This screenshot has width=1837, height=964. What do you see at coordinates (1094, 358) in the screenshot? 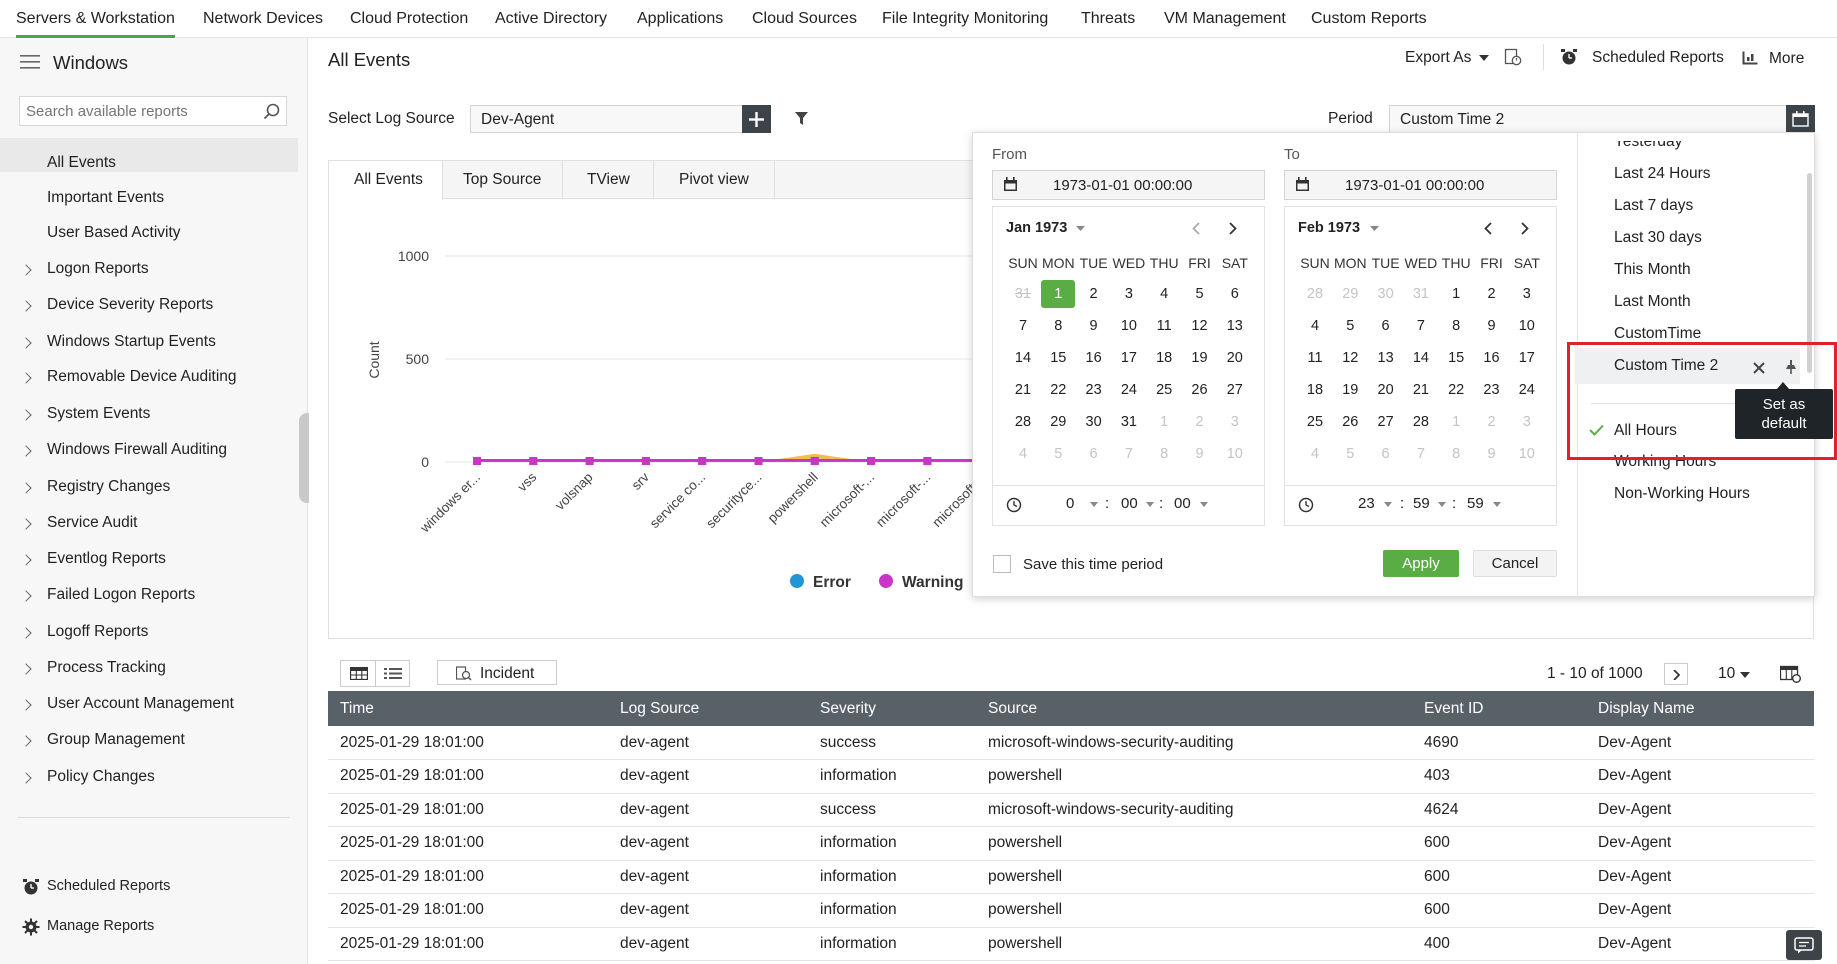
I see `calendar-day: 16` at bounding box center [1094, 358].